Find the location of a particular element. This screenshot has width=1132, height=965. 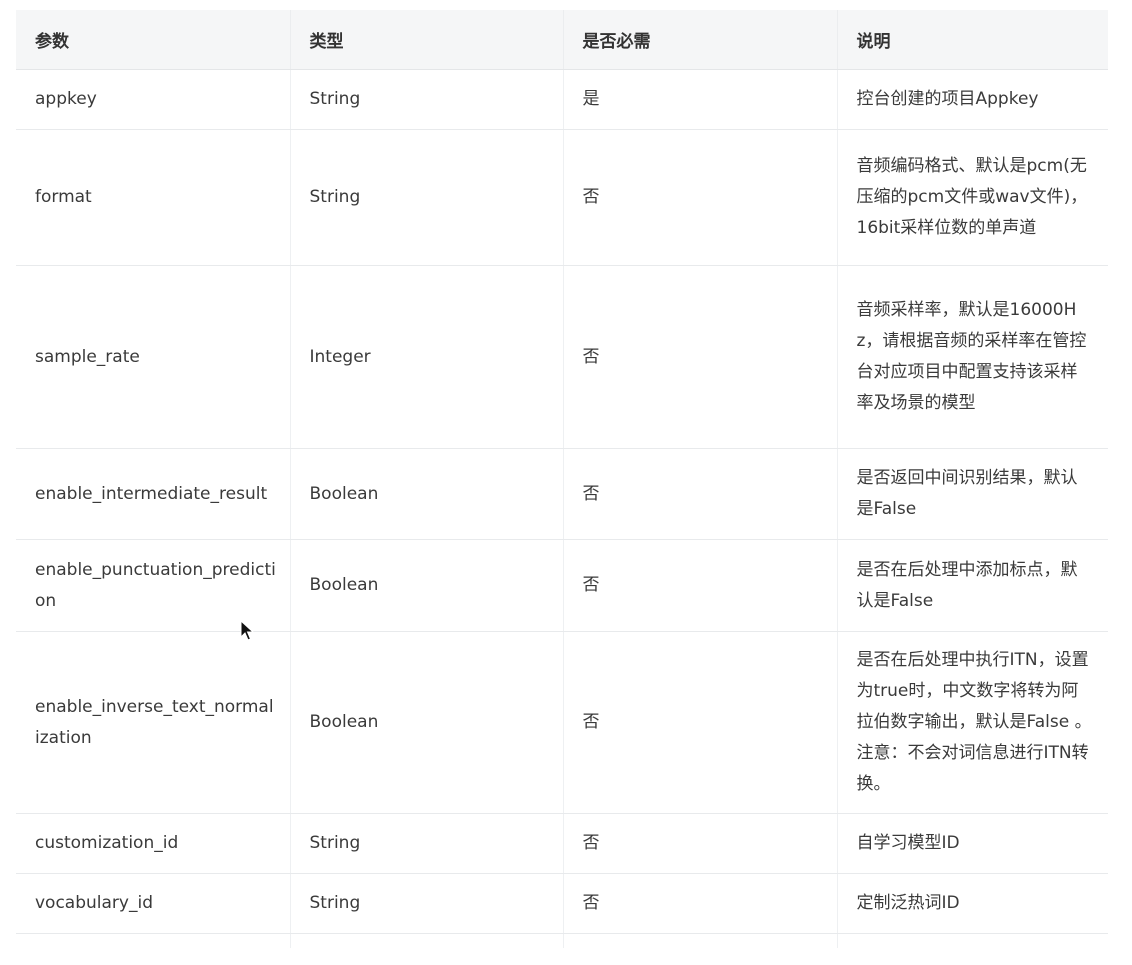

param-name: enable_punctuation_prediction is located at coordinates (153, 585).